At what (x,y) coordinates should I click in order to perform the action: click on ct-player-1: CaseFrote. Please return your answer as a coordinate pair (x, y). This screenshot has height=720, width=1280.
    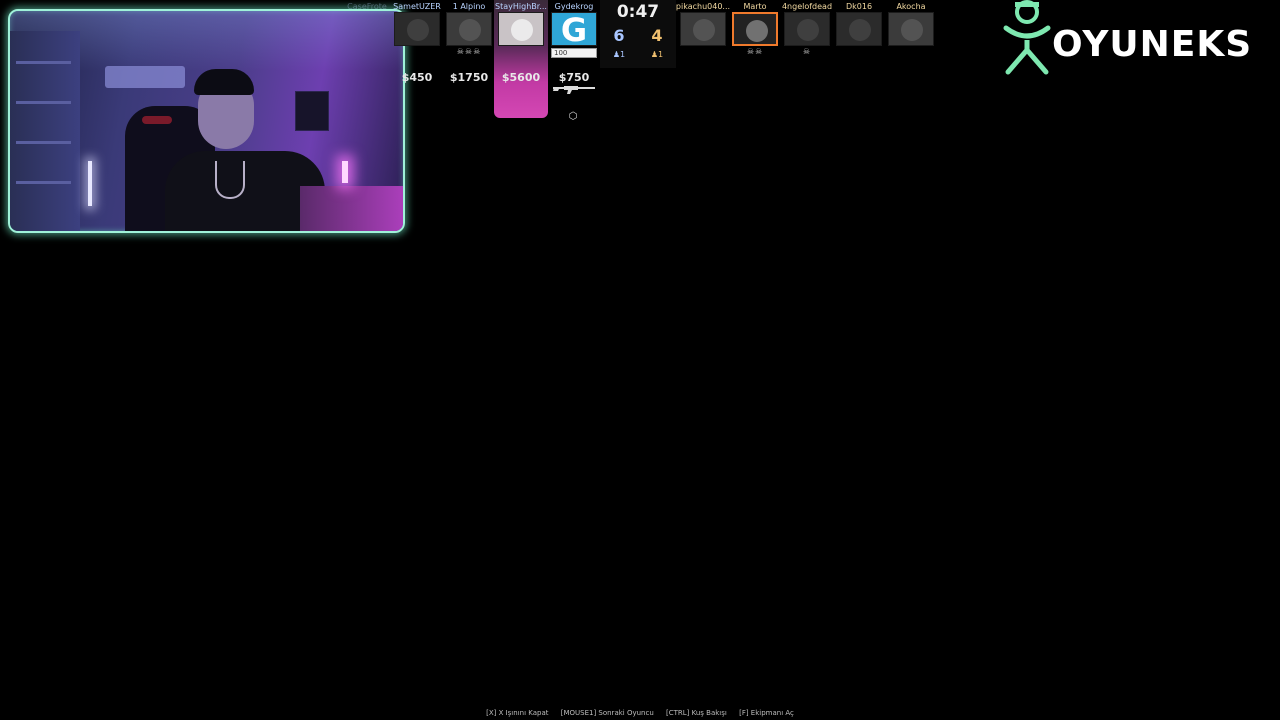
    Looking at the image, I should click on (367, 35).